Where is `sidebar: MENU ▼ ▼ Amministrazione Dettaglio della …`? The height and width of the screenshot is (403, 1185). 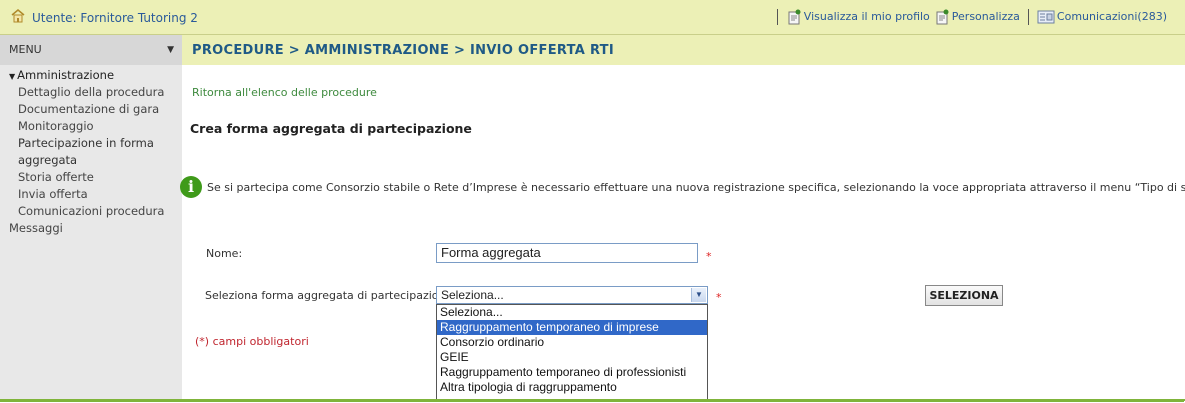 sidebar: MENU ▼ ▼ Amministrazione Dettaglio della … is located at coordinates (91, 218).